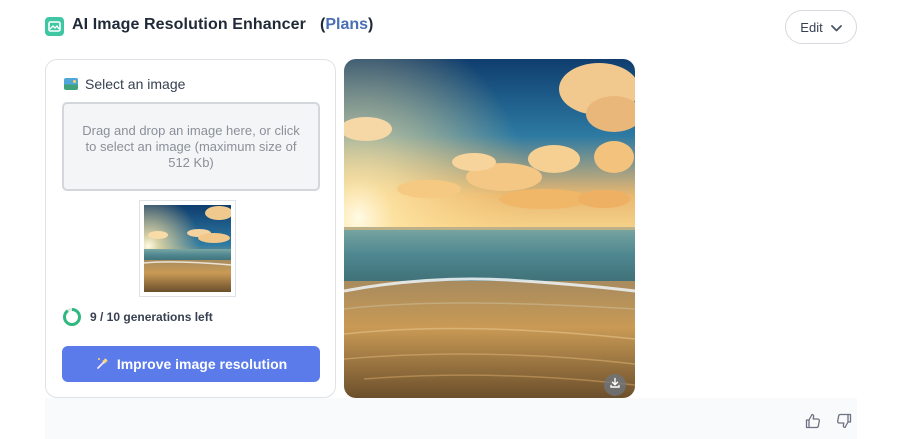  I want to click on chevron-down-icon, so click(836, 27).